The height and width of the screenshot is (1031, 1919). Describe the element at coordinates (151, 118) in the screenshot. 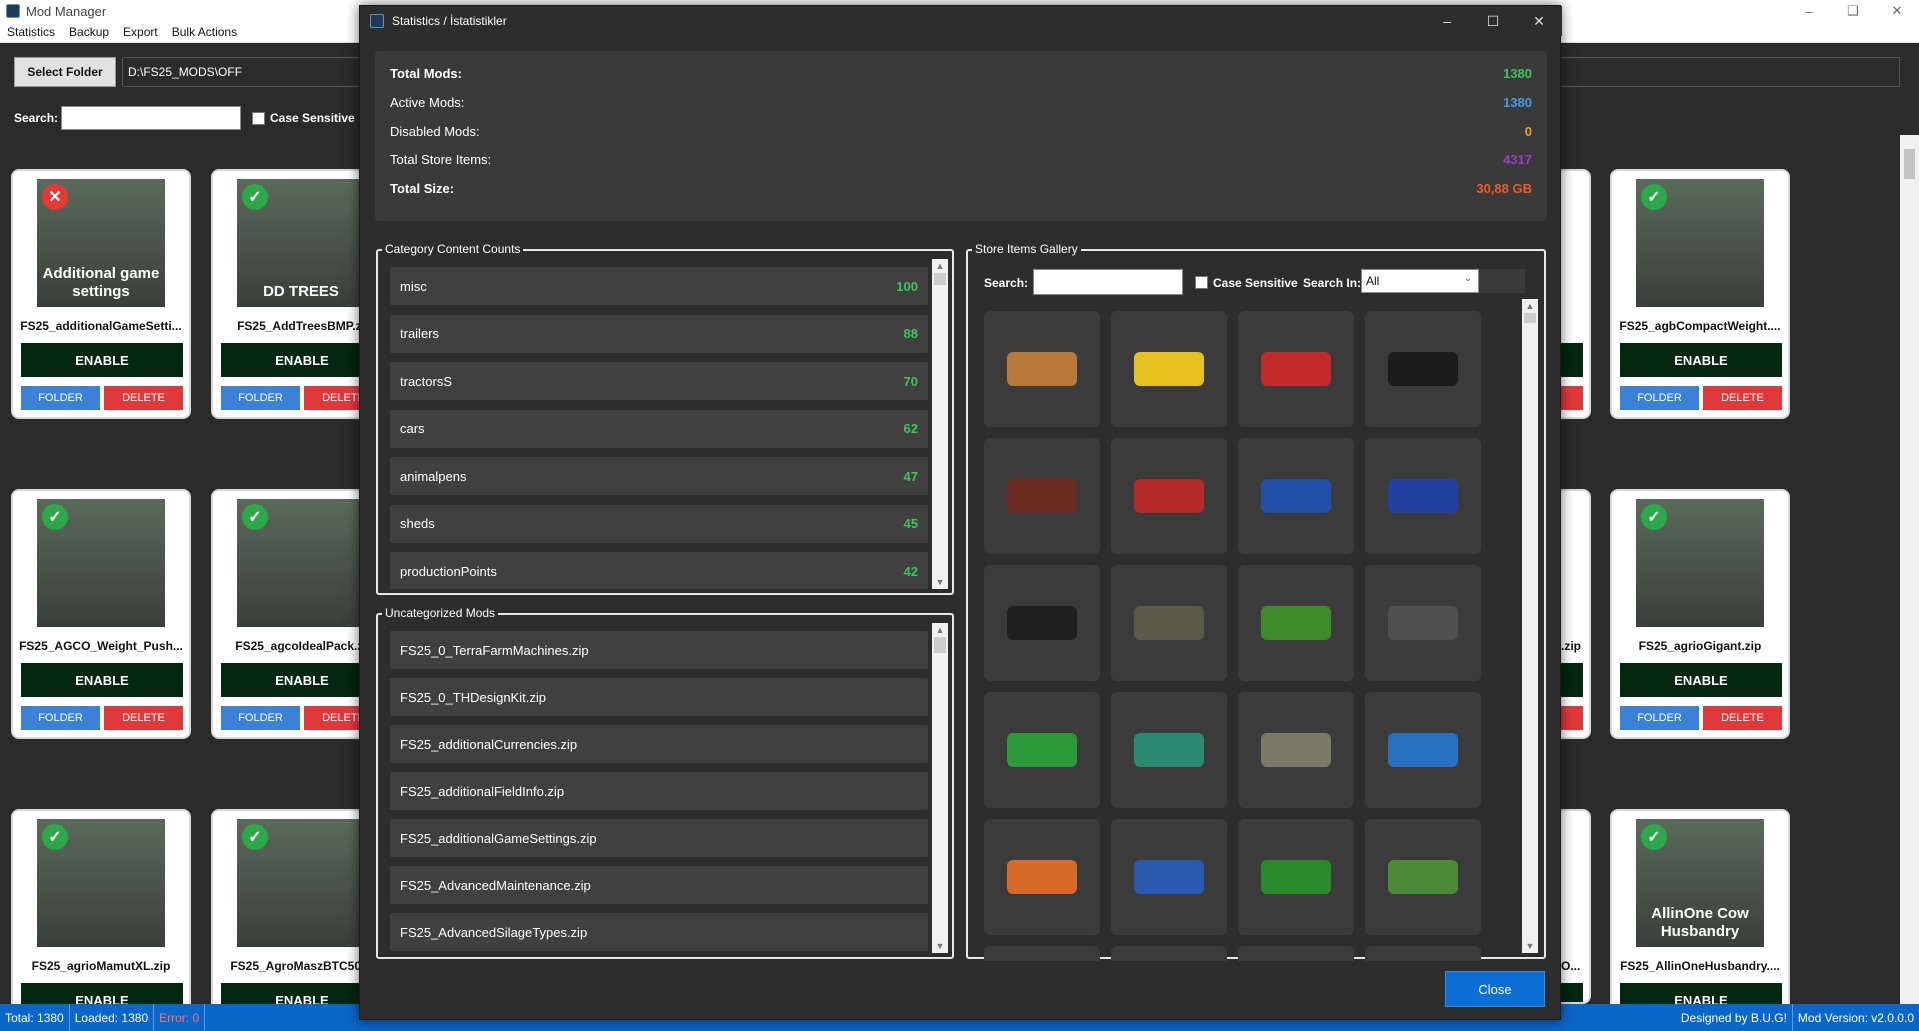

I see `search-input` at that location.